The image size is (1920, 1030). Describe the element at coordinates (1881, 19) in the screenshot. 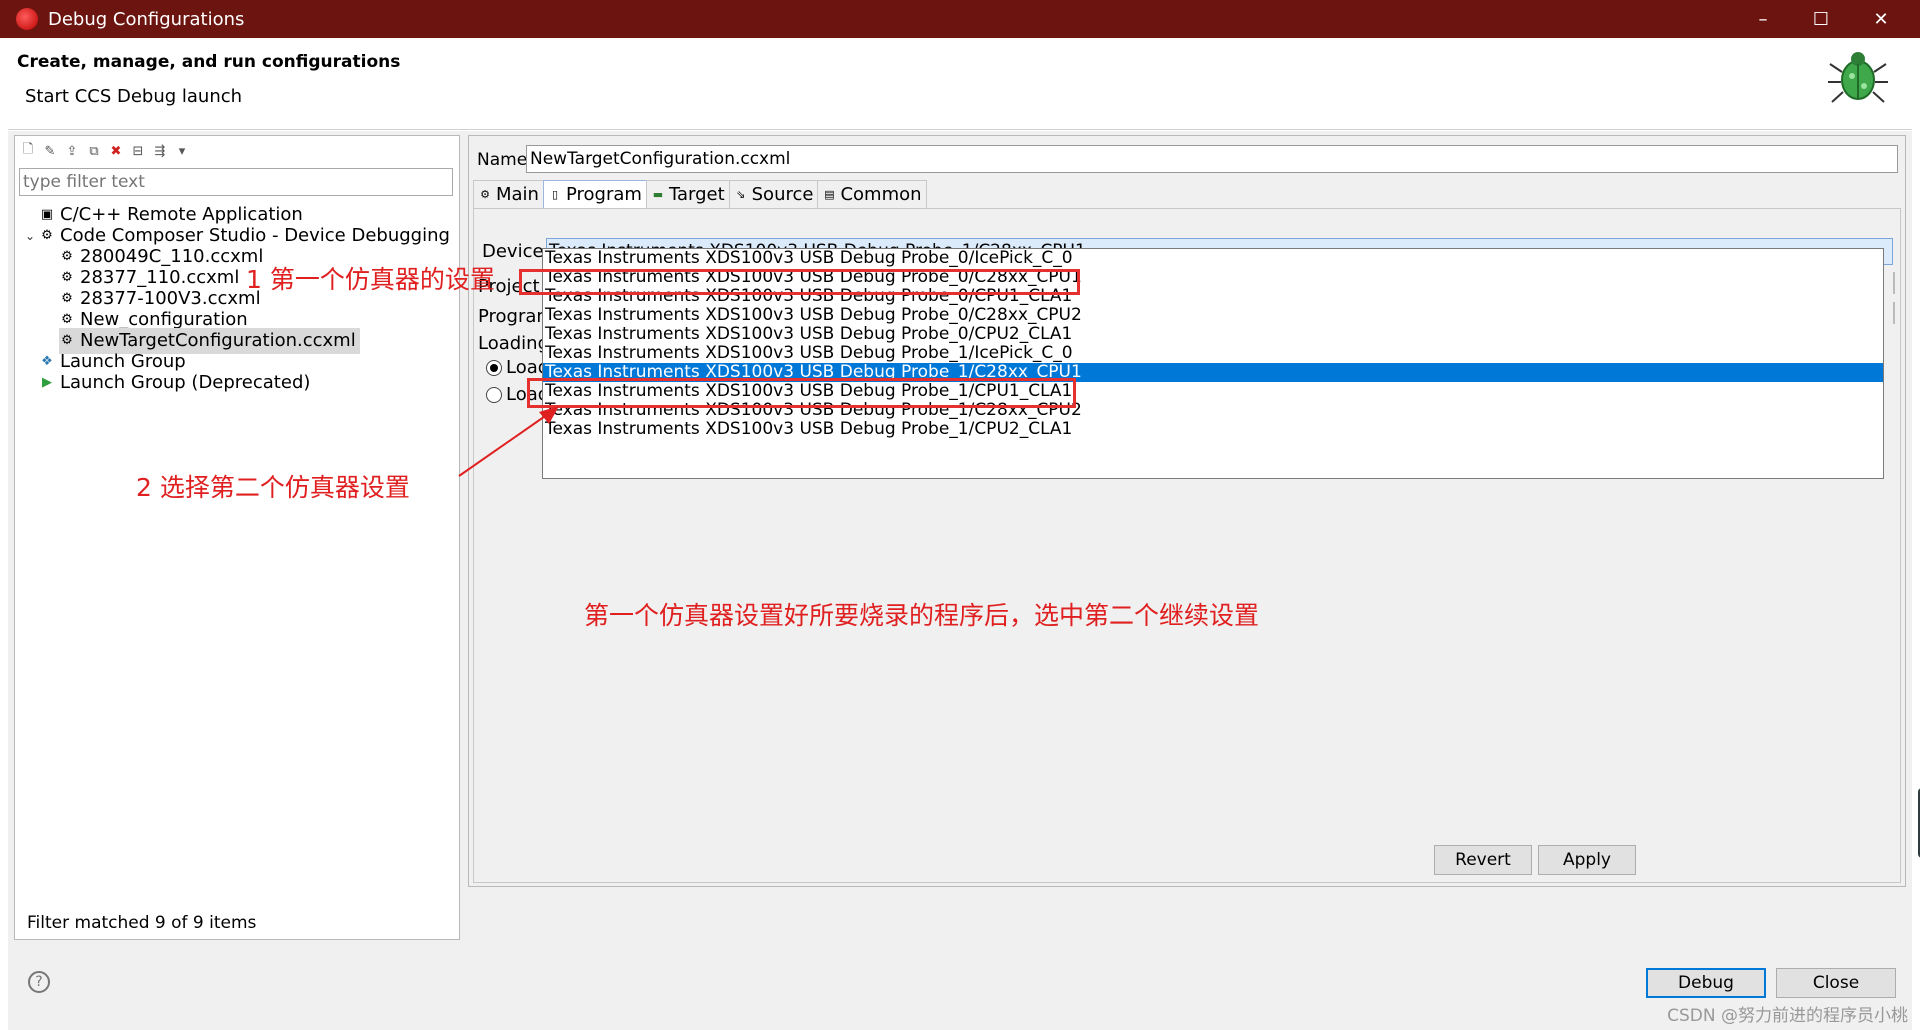

I see `close-window-button: ✕` at that location.